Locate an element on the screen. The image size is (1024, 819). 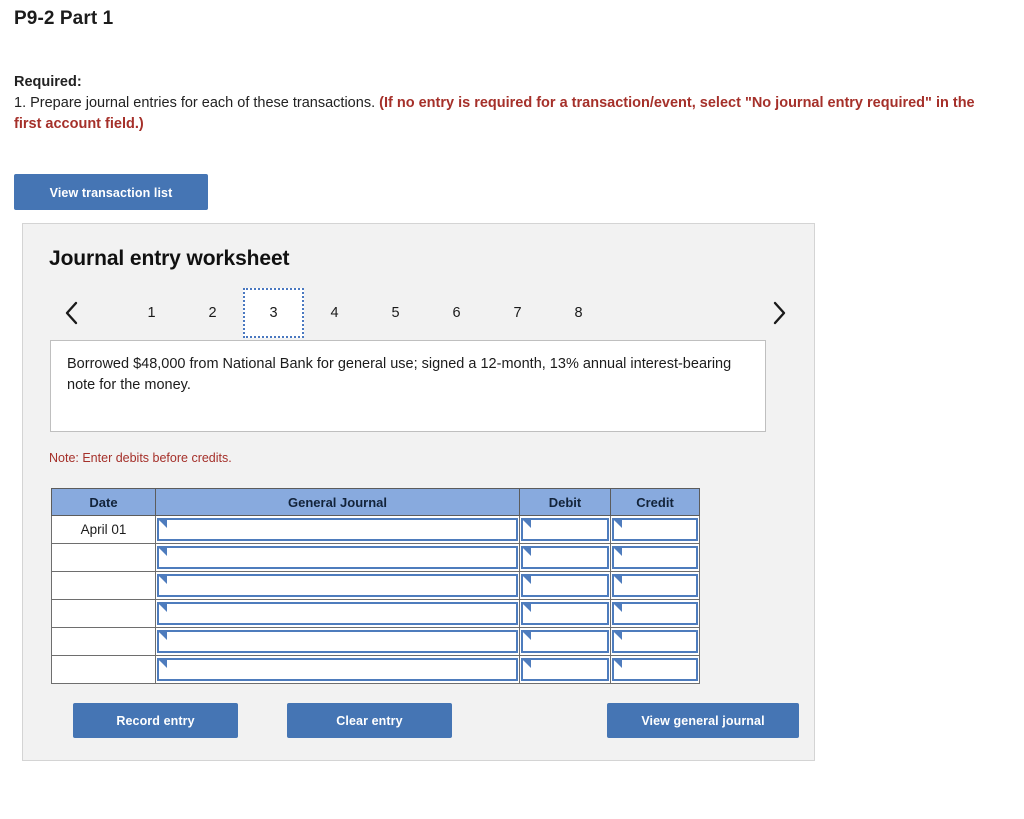
view-general-journal-button: View general journal is located at coordinates (703, 720).